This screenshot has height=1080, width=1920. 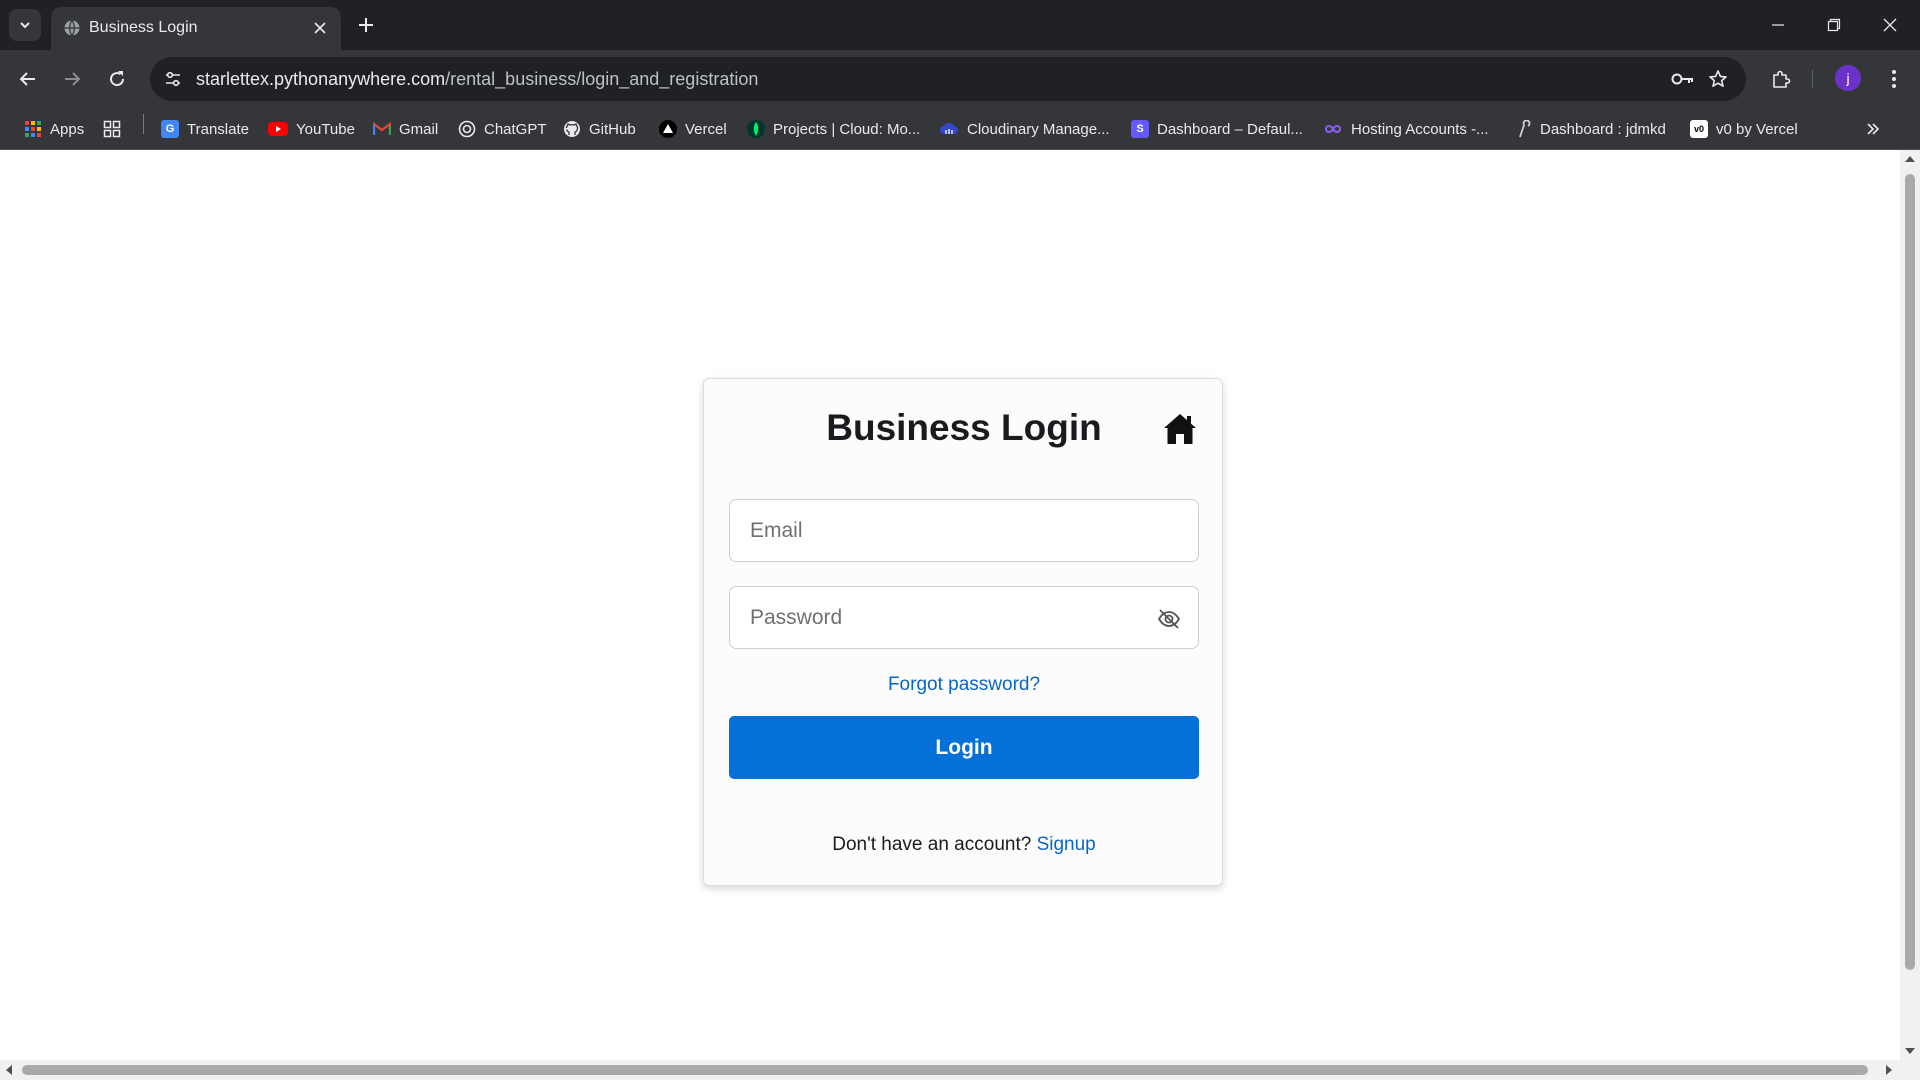 I want to click on globe-icon, so click(x=72, y=28).